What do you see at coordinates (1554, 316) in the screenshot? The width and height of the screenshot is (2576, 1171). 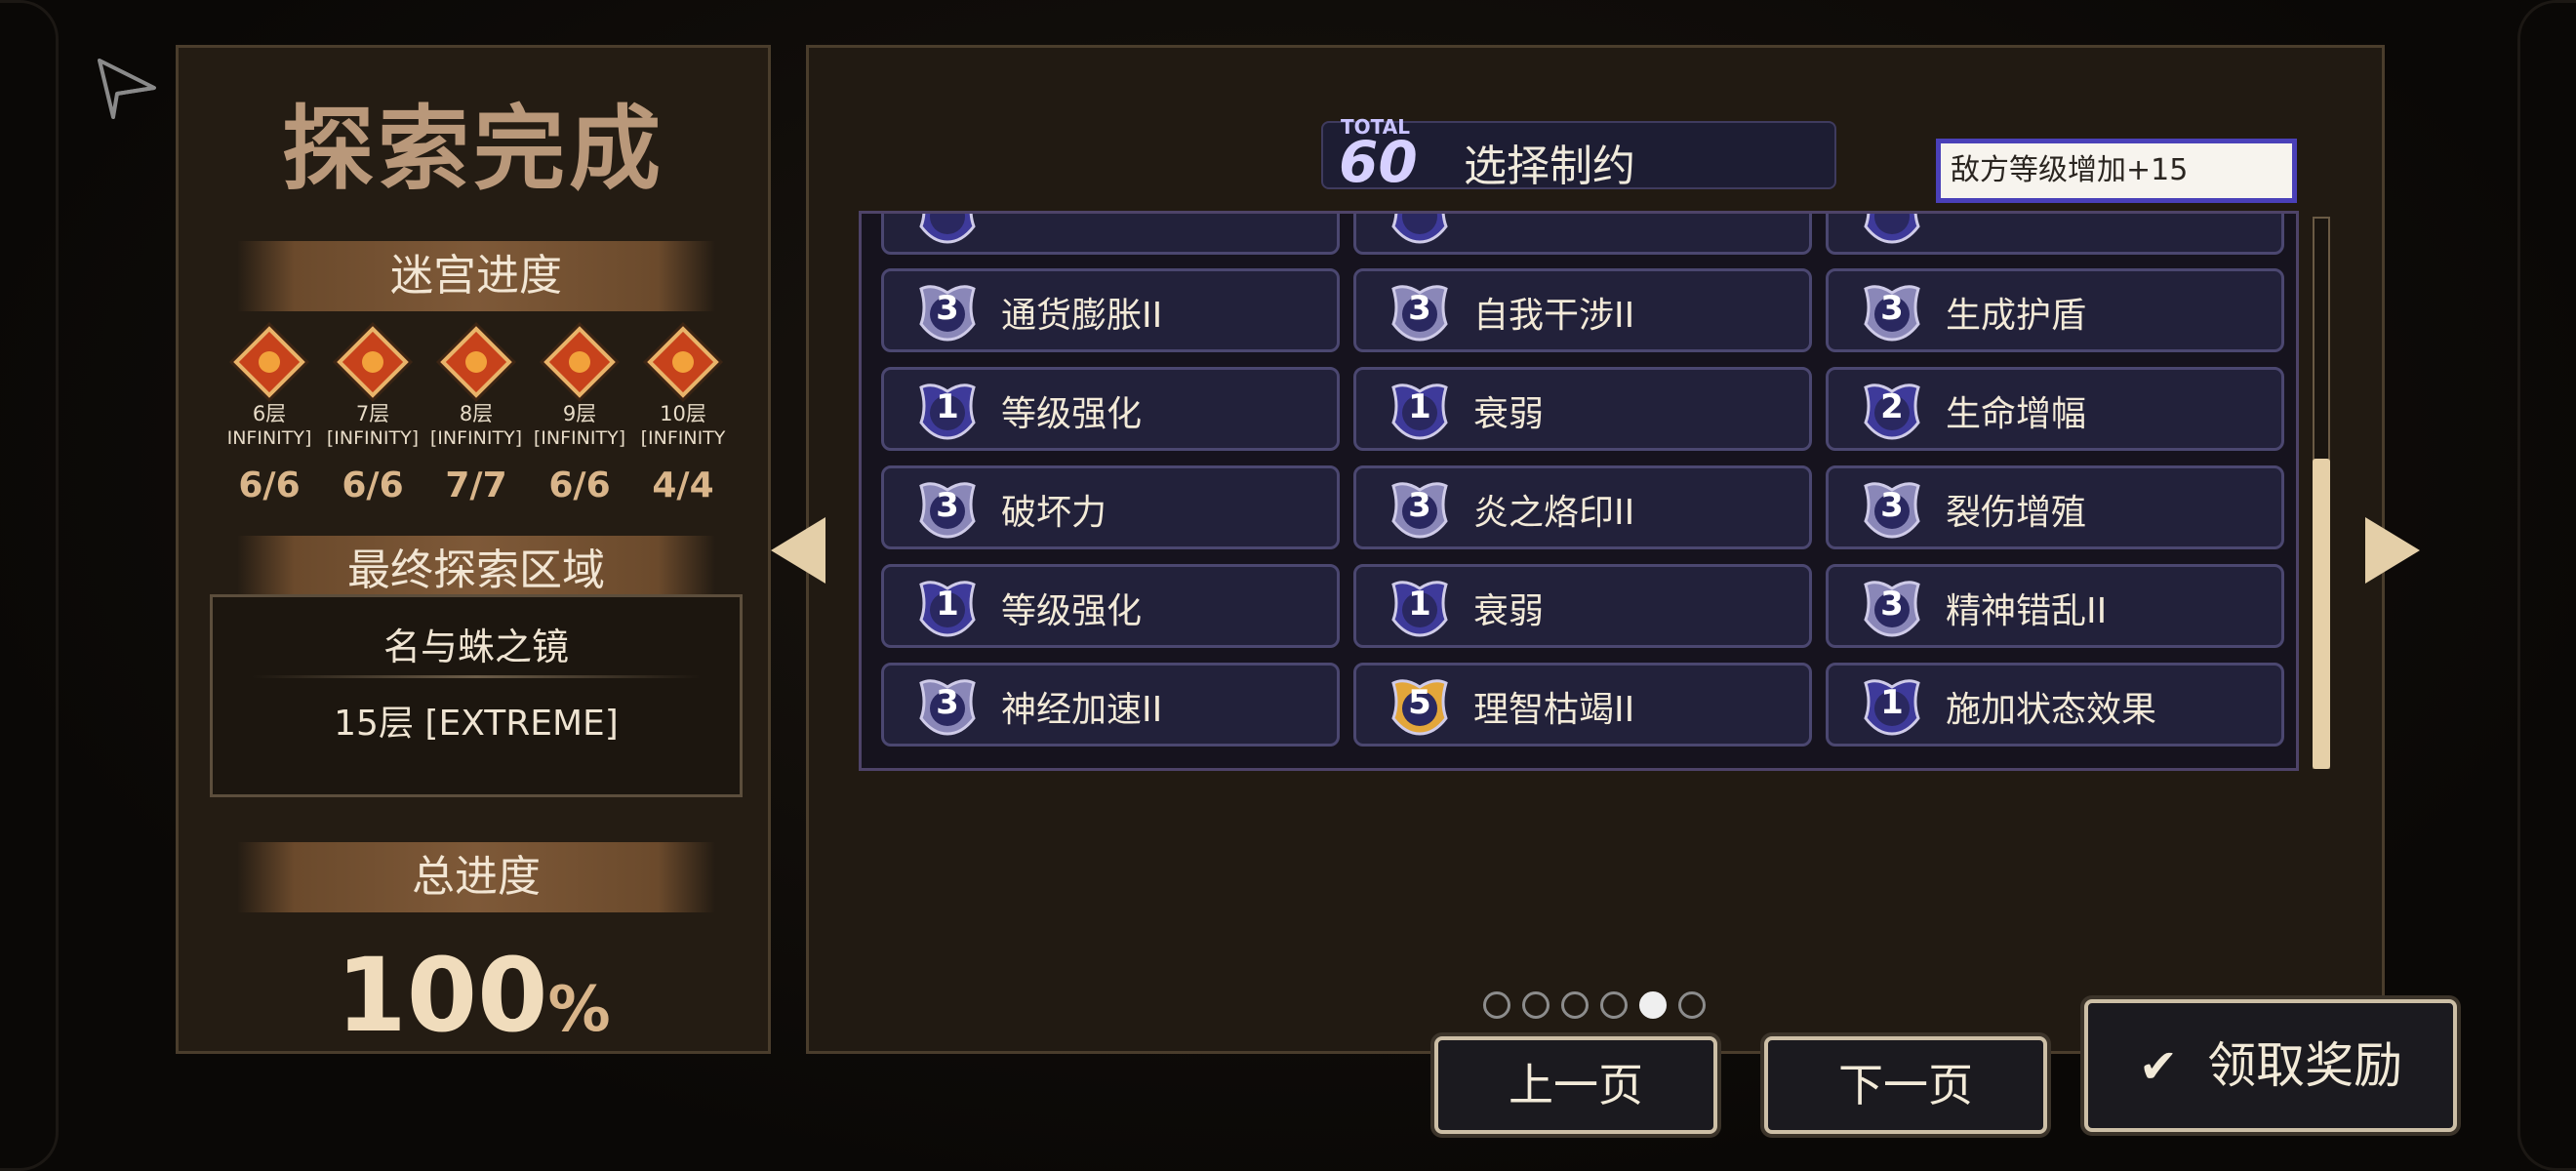 I see `restriction-label: 自我干涉II` at bounding box center [1554, 316].